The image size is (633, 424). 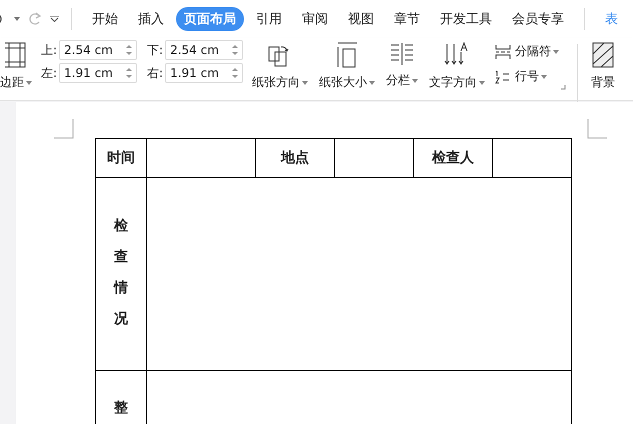 What do you see at coordinates (269, 19) in the screenshot?
I see `ribbon-tab: 引用` at bounding box center [269, 19].